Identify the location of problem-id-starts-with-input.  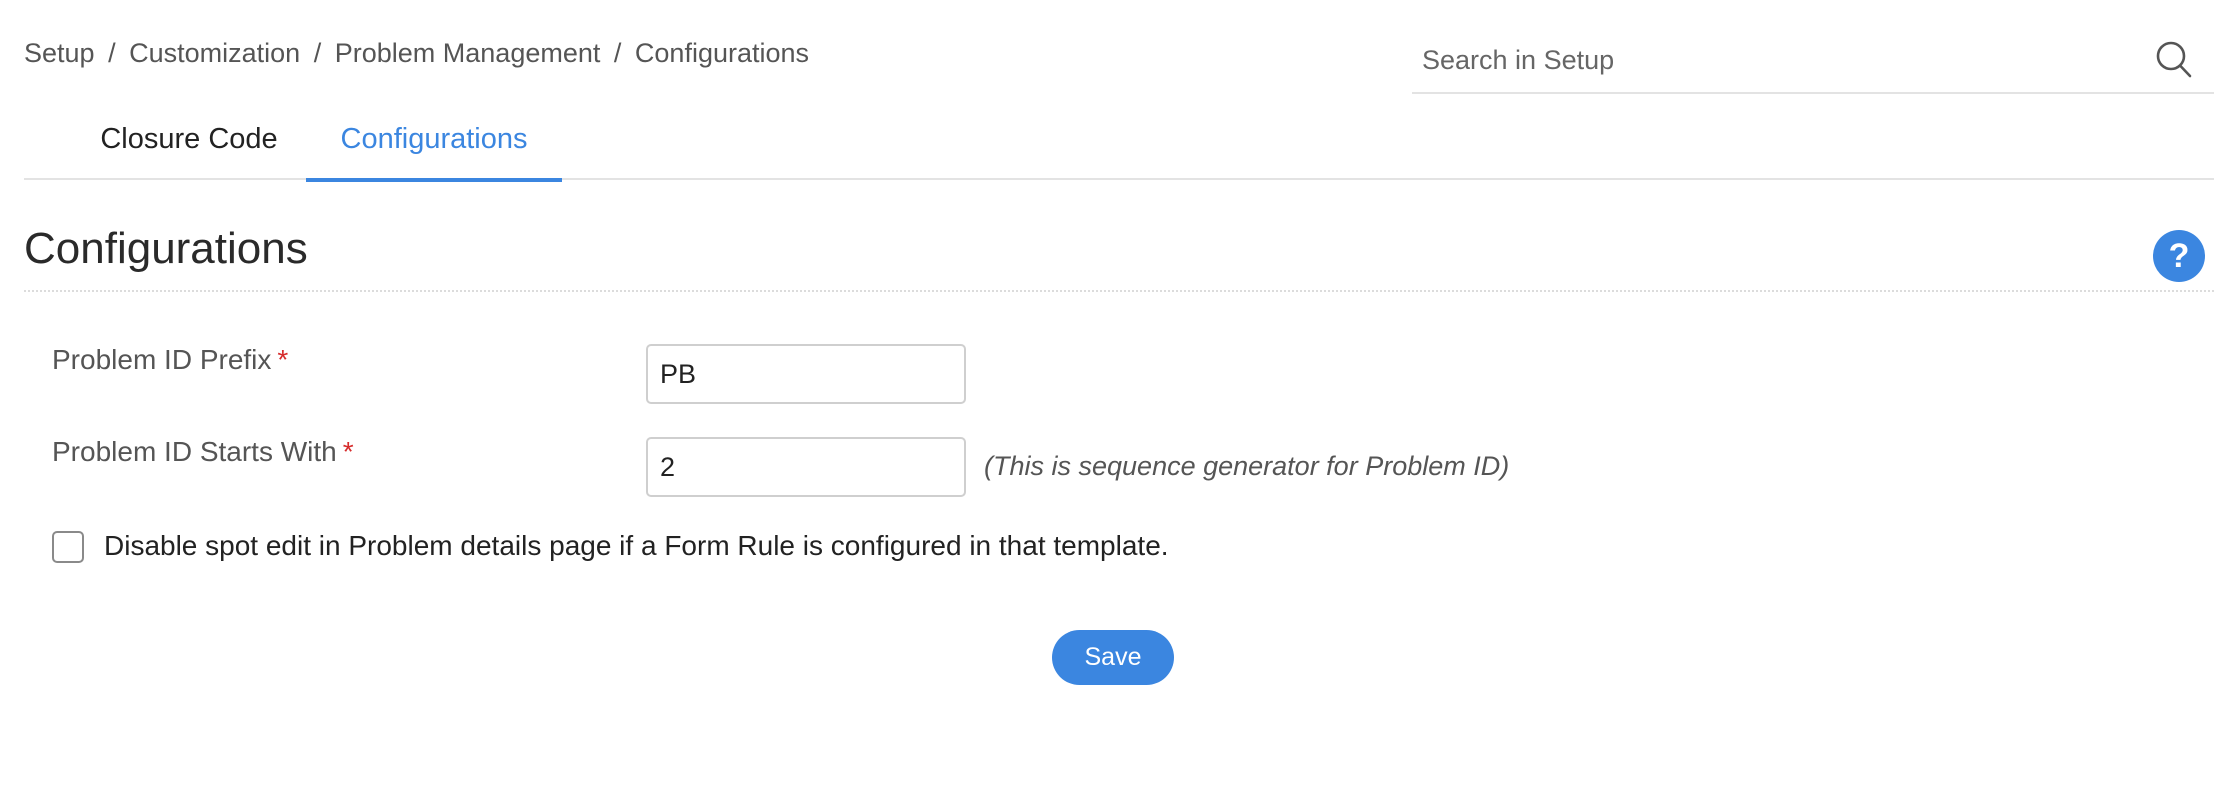
(806, 467).